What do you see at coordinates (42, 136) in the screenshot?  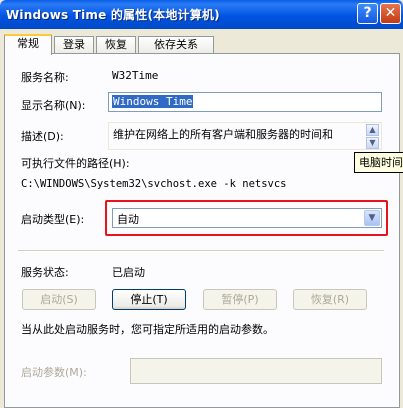 I see `description-label: 描述(D):` at bounding box center [42, 136].